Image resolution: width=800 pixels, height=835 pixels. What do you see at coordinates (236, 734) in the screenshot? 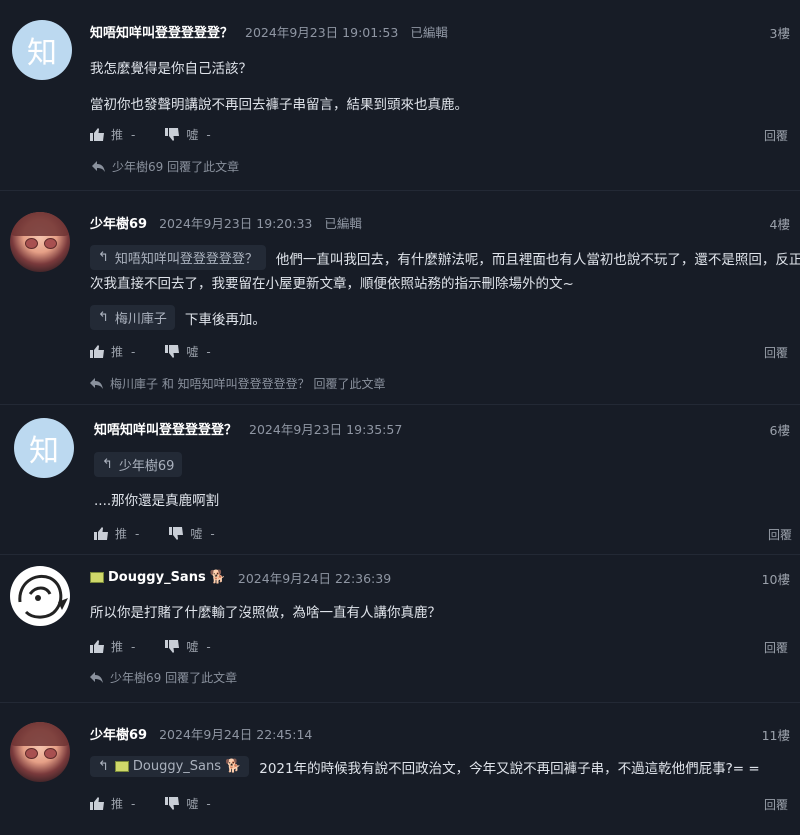
I see `post-date: 2024年9月24日 22:45:14` at bounding box center [236, 734].